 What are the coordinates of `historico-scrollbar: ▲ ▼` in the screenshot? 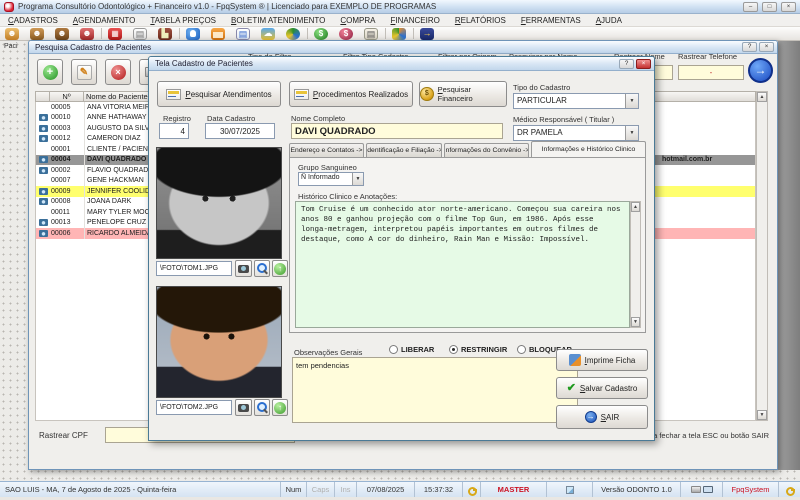 It's located at (635, 264).